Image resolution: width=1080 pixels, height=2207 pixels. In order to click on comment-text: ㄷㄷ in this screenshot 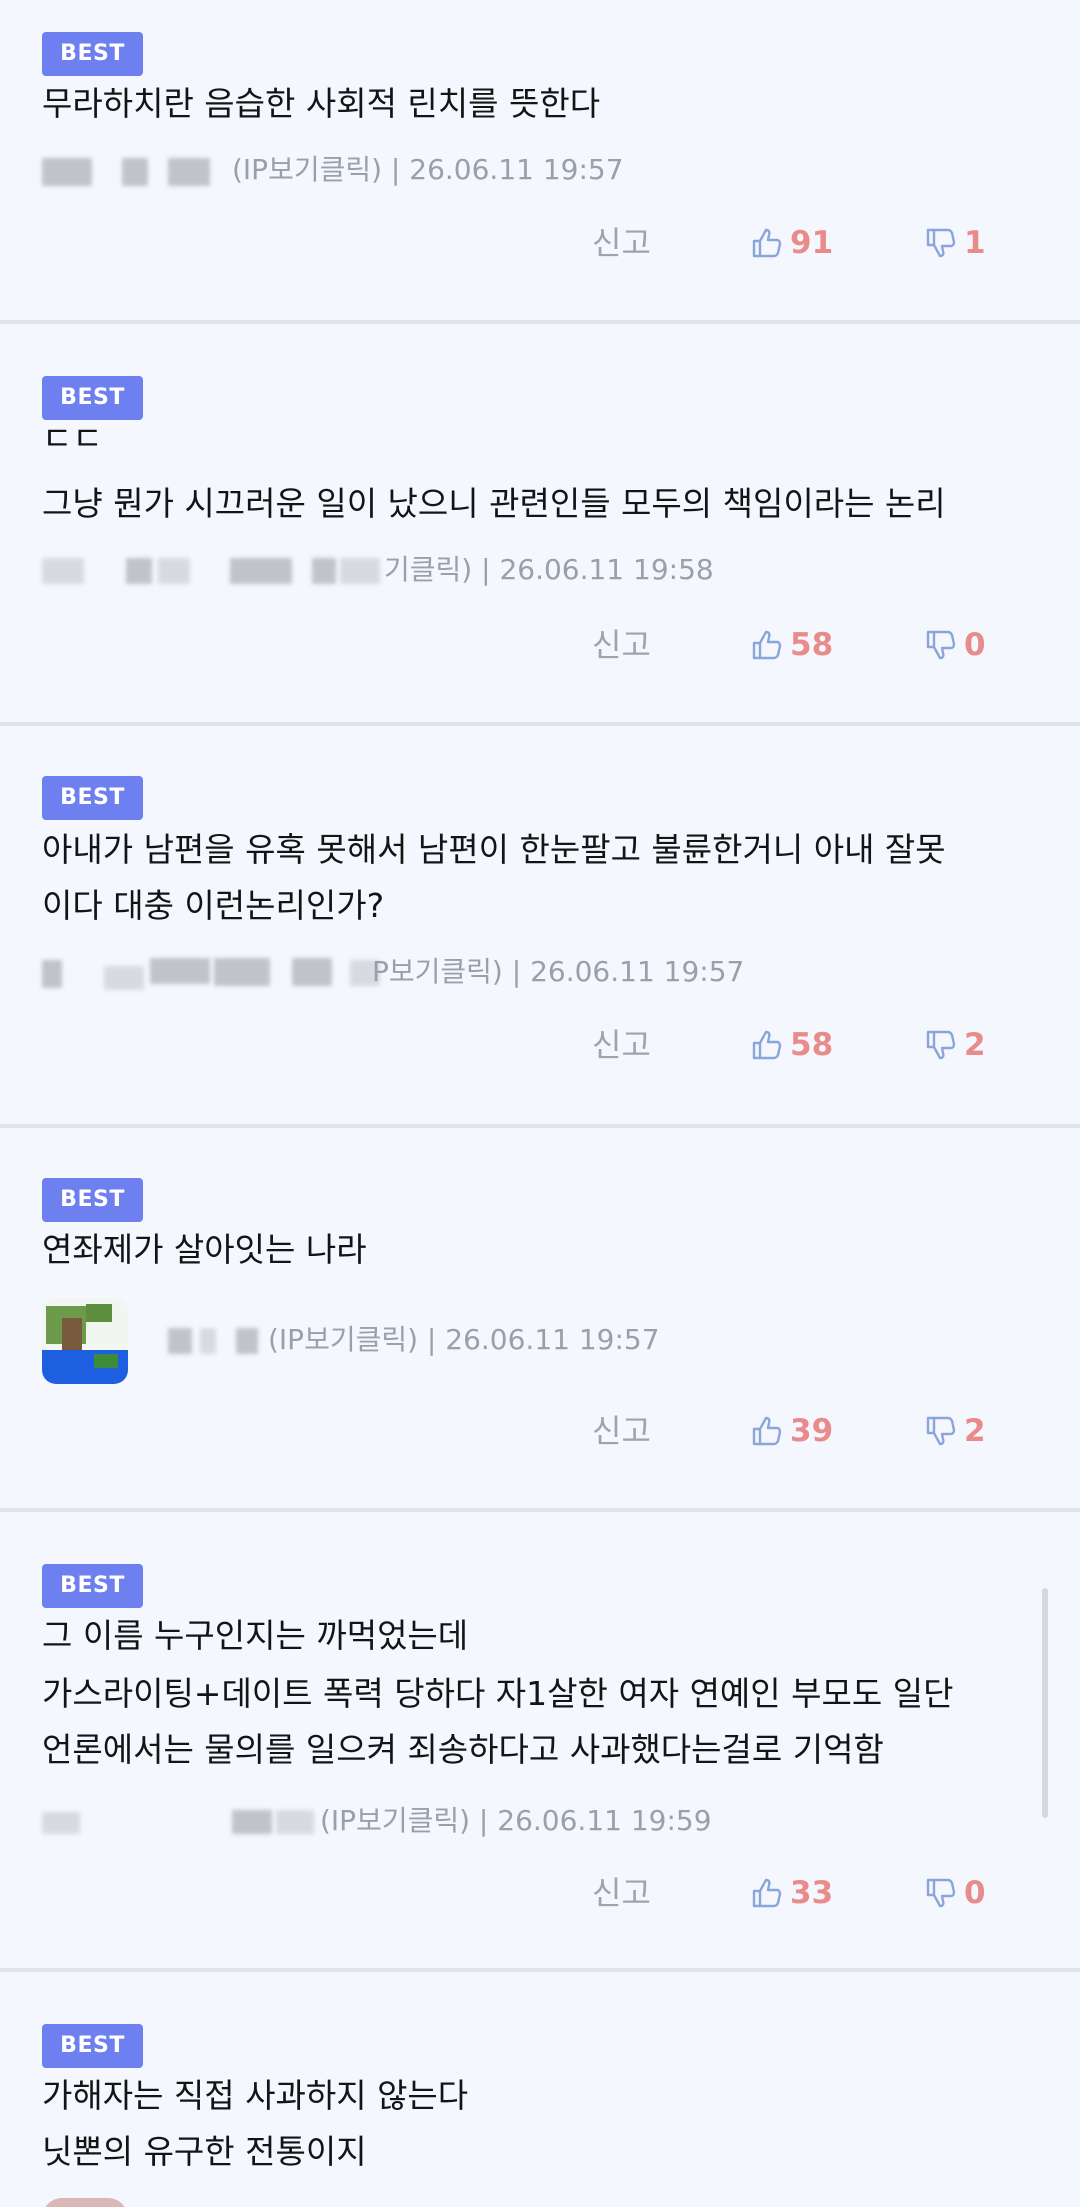, I will do `click(72, 439)`.